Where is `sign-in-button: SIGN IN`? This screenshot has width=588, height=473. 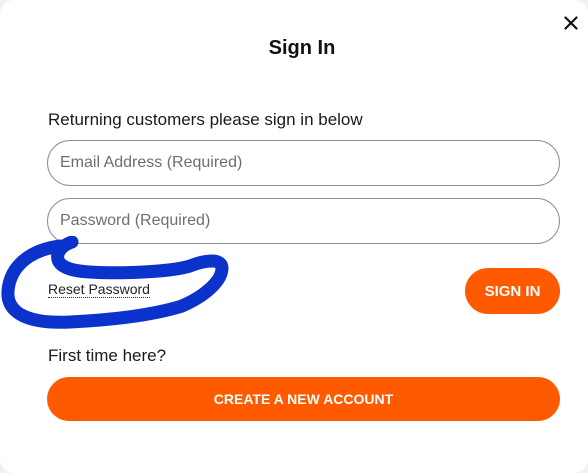 sign-in-button: SIGN IN is located at coordinates (512, 291).